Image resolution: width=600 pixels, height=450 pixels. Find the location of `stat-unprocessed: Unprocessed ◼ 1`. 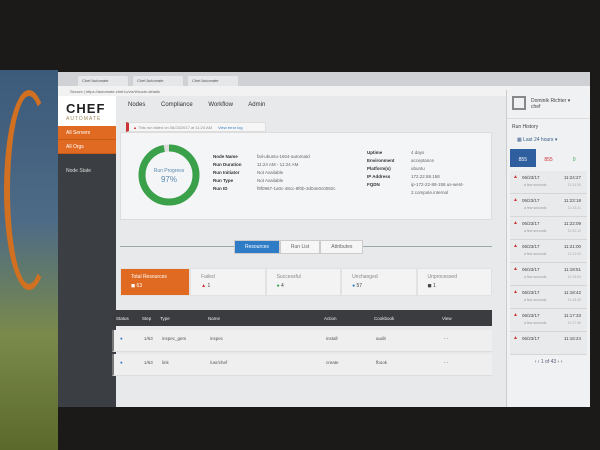

stat-unprocessed: Unprocessed ◼ 1 is located at coordinates (454, 282).